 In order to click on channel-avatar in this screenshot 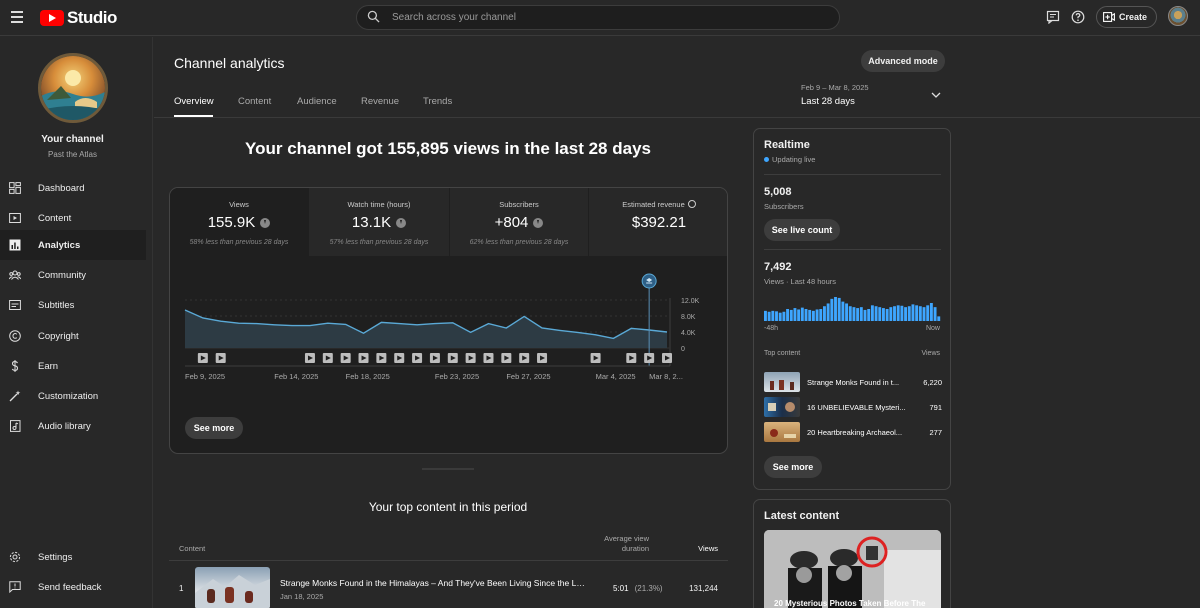, I will do `click(73, 88)`.